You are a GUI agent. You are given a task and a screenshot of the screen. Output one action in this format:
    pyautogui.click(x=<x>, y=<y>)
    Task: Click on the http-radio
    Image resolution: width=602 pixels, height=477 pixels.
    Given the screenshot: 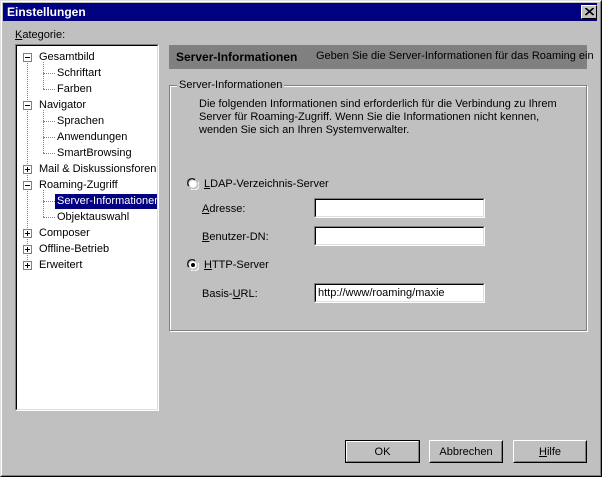 What is the action you would take?
    pyautogui.click(x=193, y=265)
    